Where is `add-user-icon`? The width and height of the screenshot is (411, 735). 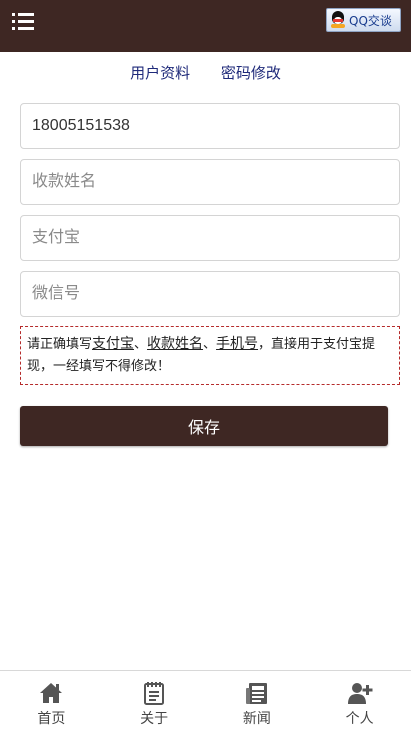
add-user-icon is located at coordinates (360, 693).